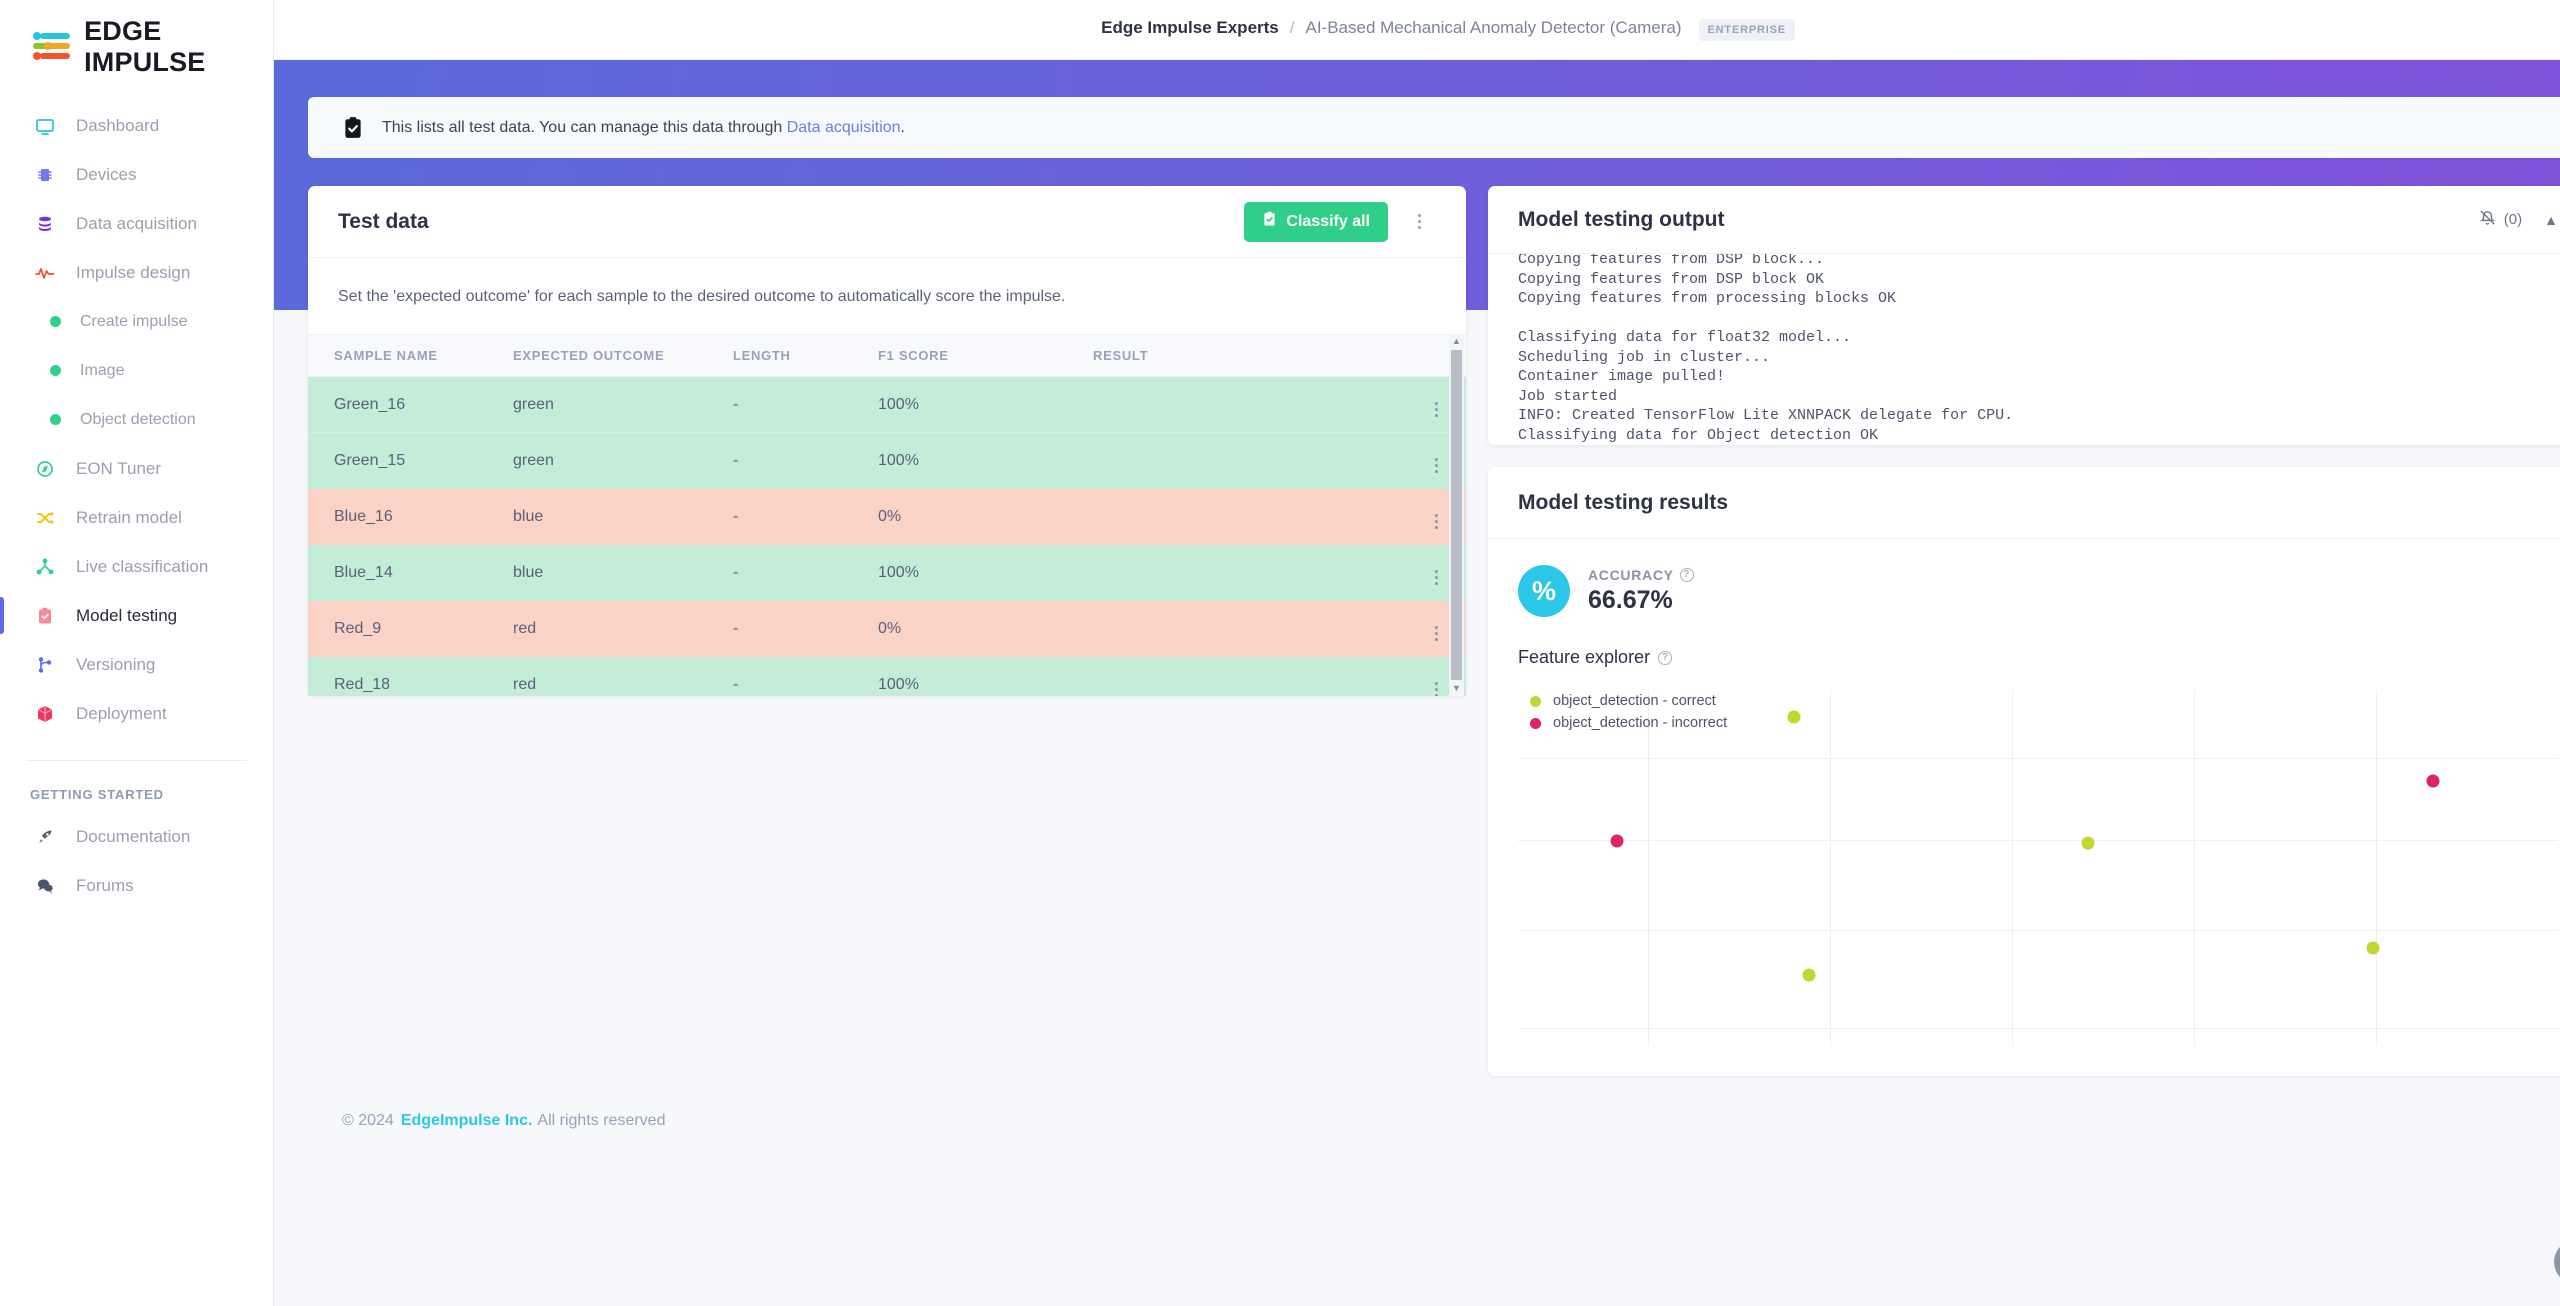 The width and height of the screenshot is (2560, 1306). Describe the element at coordinates (805, 676) in the screenshot. I see `cell-length: -` at that location.